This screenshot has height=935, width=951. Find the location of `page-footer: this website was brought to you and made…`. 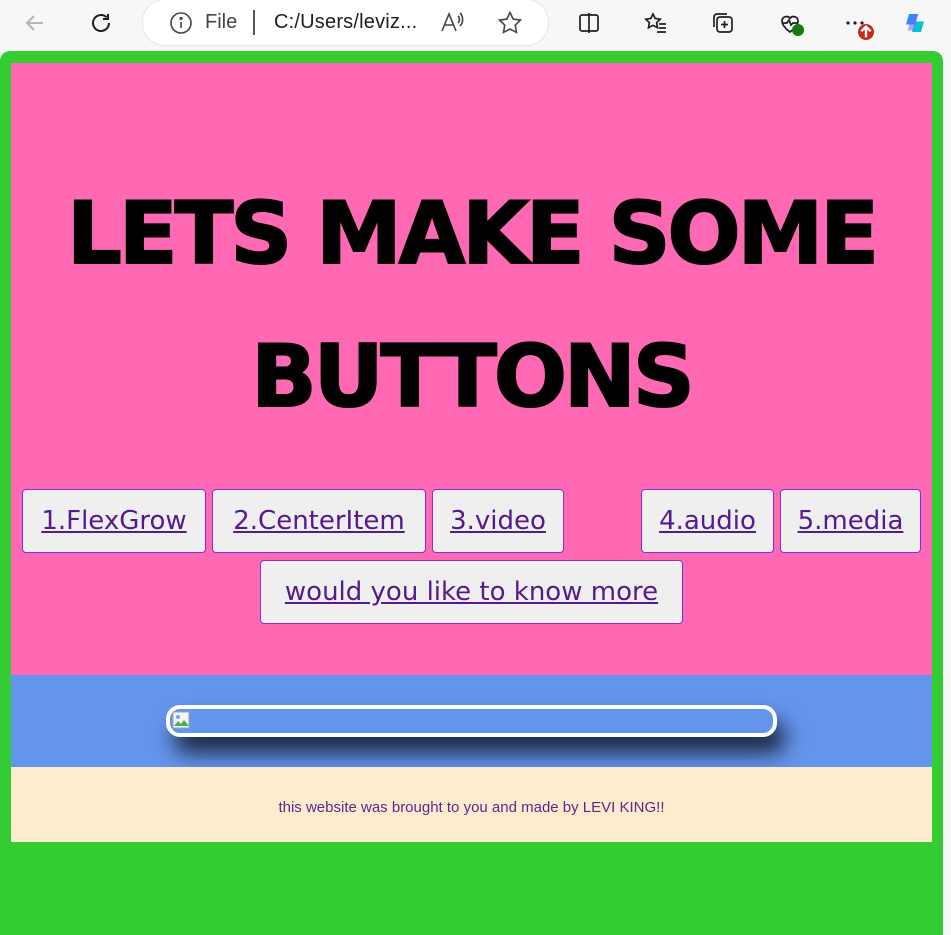

page-footer: this website was brought to you and made… is located at coordinates (471, 804).